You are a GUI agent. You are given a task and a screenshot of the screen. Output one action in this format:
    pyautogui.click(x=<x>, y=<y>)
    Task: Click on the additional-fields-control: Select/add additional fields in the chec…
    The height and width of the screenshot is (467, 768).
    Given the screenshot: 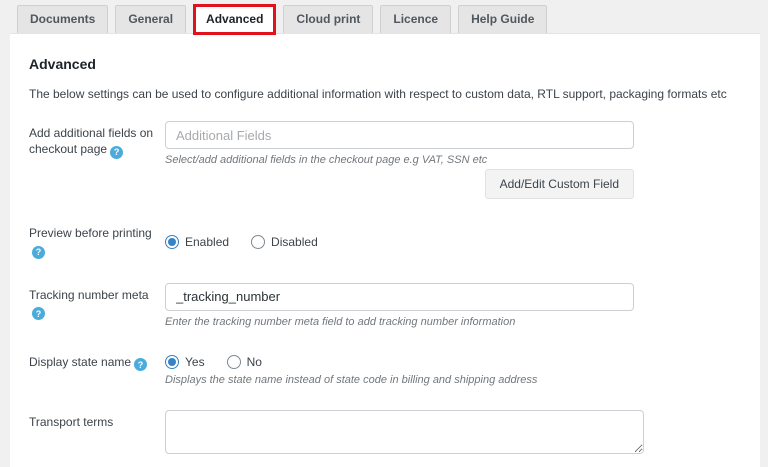 What is the action you would take?
    pyautogui.click(x=462, y=160)
    